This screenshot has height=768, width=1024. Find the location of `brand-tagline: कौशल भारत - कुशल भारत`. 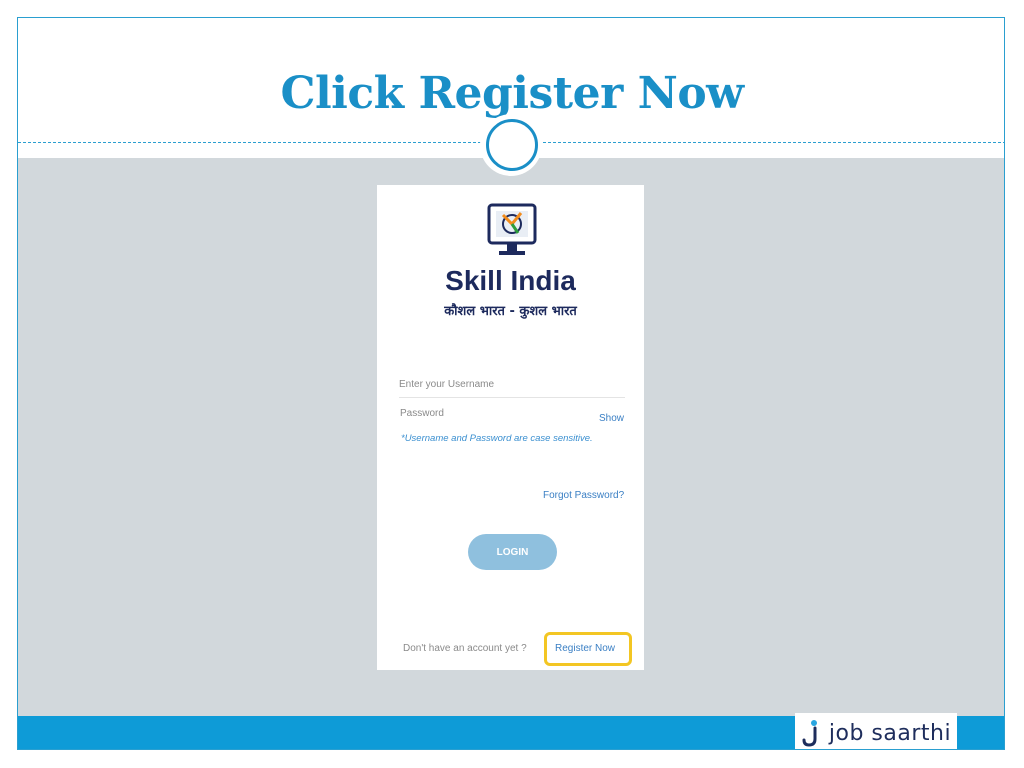

brand-tagline: कौशल भारत - कुशल भारत is located at coordinates (510, 311).